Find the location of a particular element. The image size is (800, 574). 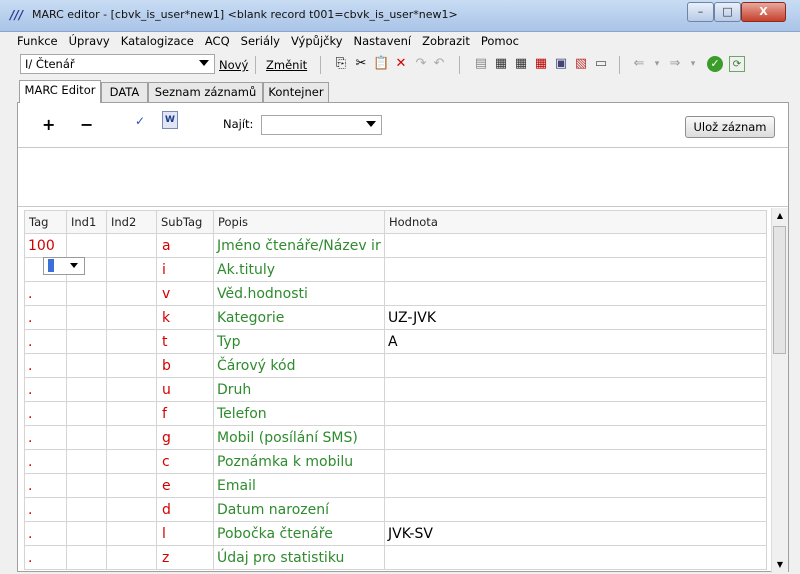

maximize-button: □ is located at coordinates (727, 12).